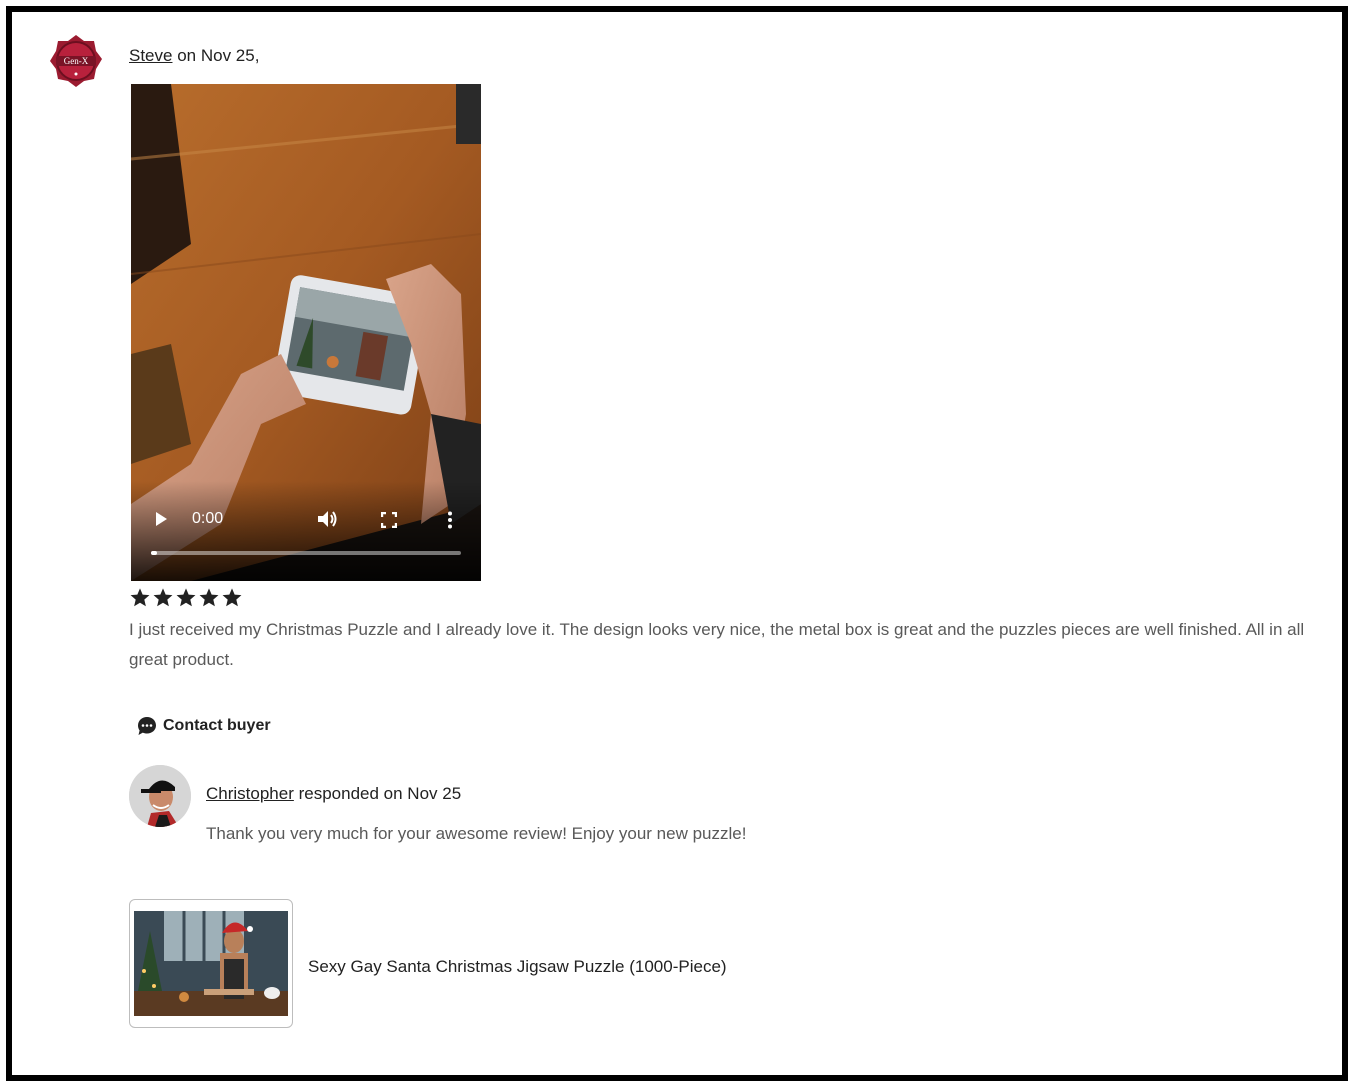 The image size is (1350, 1081). What do you see at coordinates (217, 725) in the screenshot?
I see `contact-buyer-label: Contact buyer` at bounding box center [217, 725].